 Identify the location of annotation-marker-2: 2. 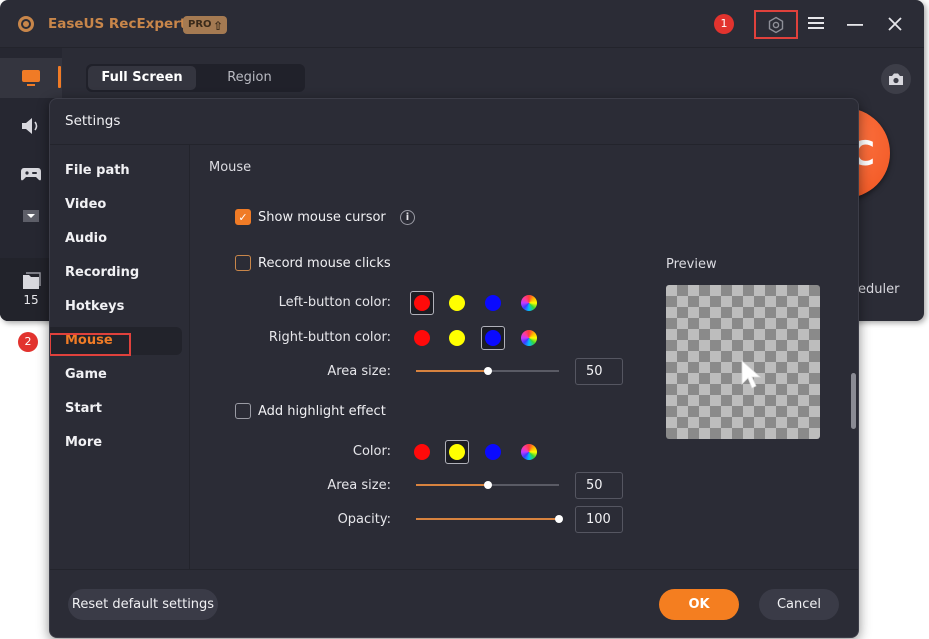
(28, 342).